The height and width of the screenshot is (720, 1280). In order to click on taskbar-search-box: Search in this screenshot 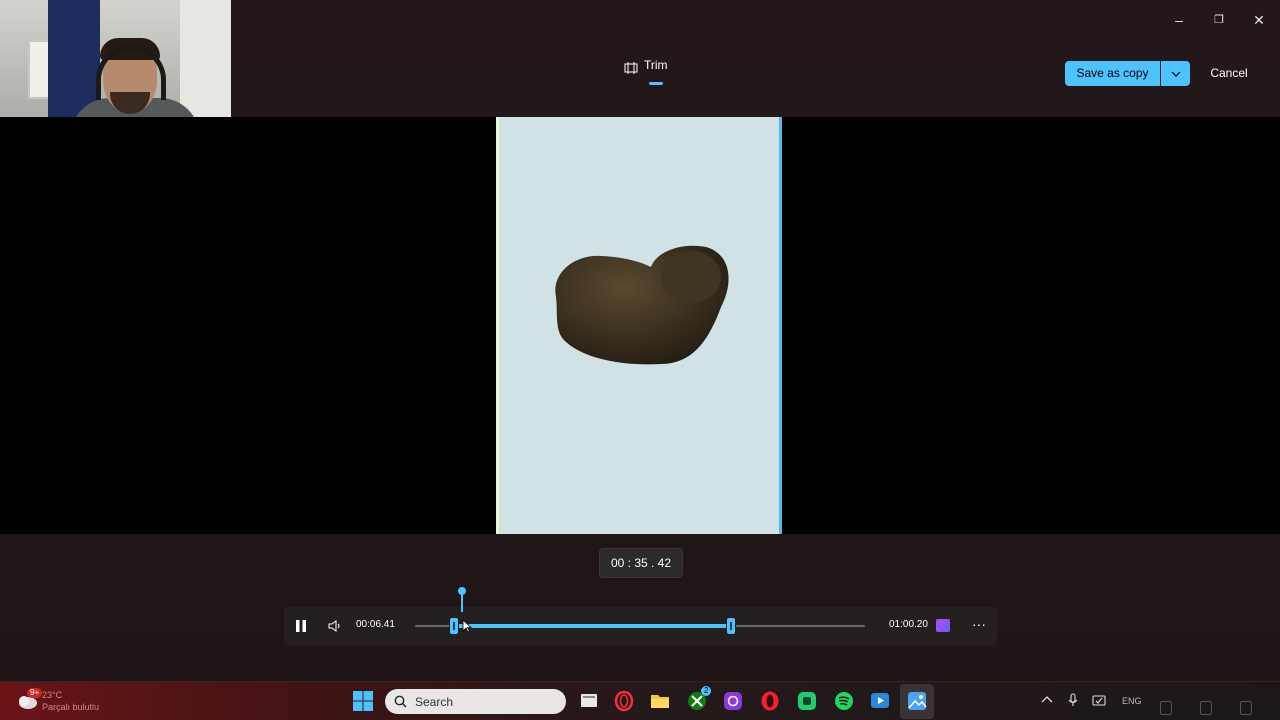, I will do `click(475, 701)`.